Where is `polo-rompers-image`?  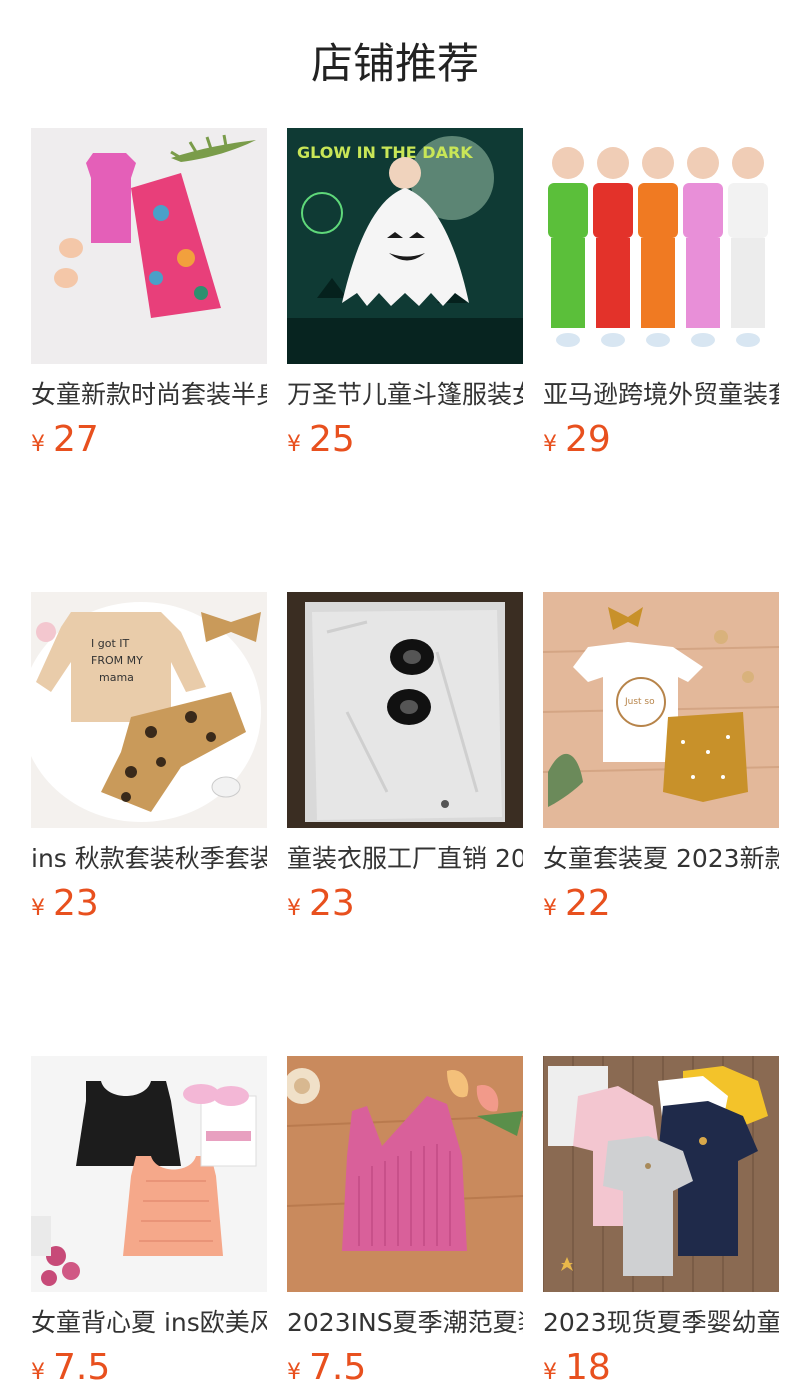 polo-rompers-image is located at coordinates (661, 1174).